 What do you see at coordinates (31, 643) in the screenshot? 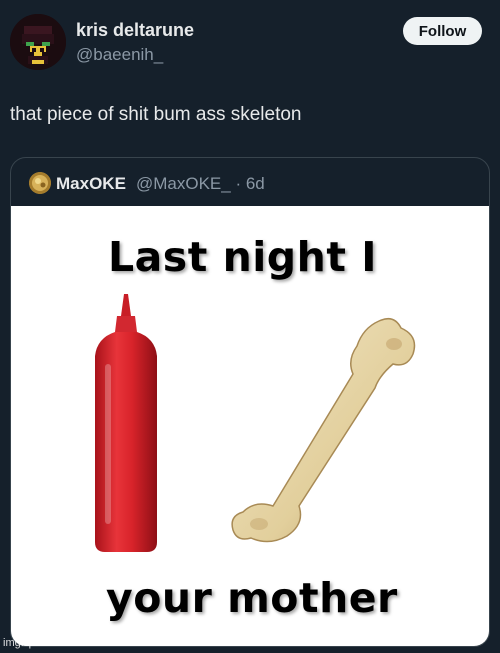
I see `imgflip-watermark: imgflip.com` at bounding box center [31, 643].